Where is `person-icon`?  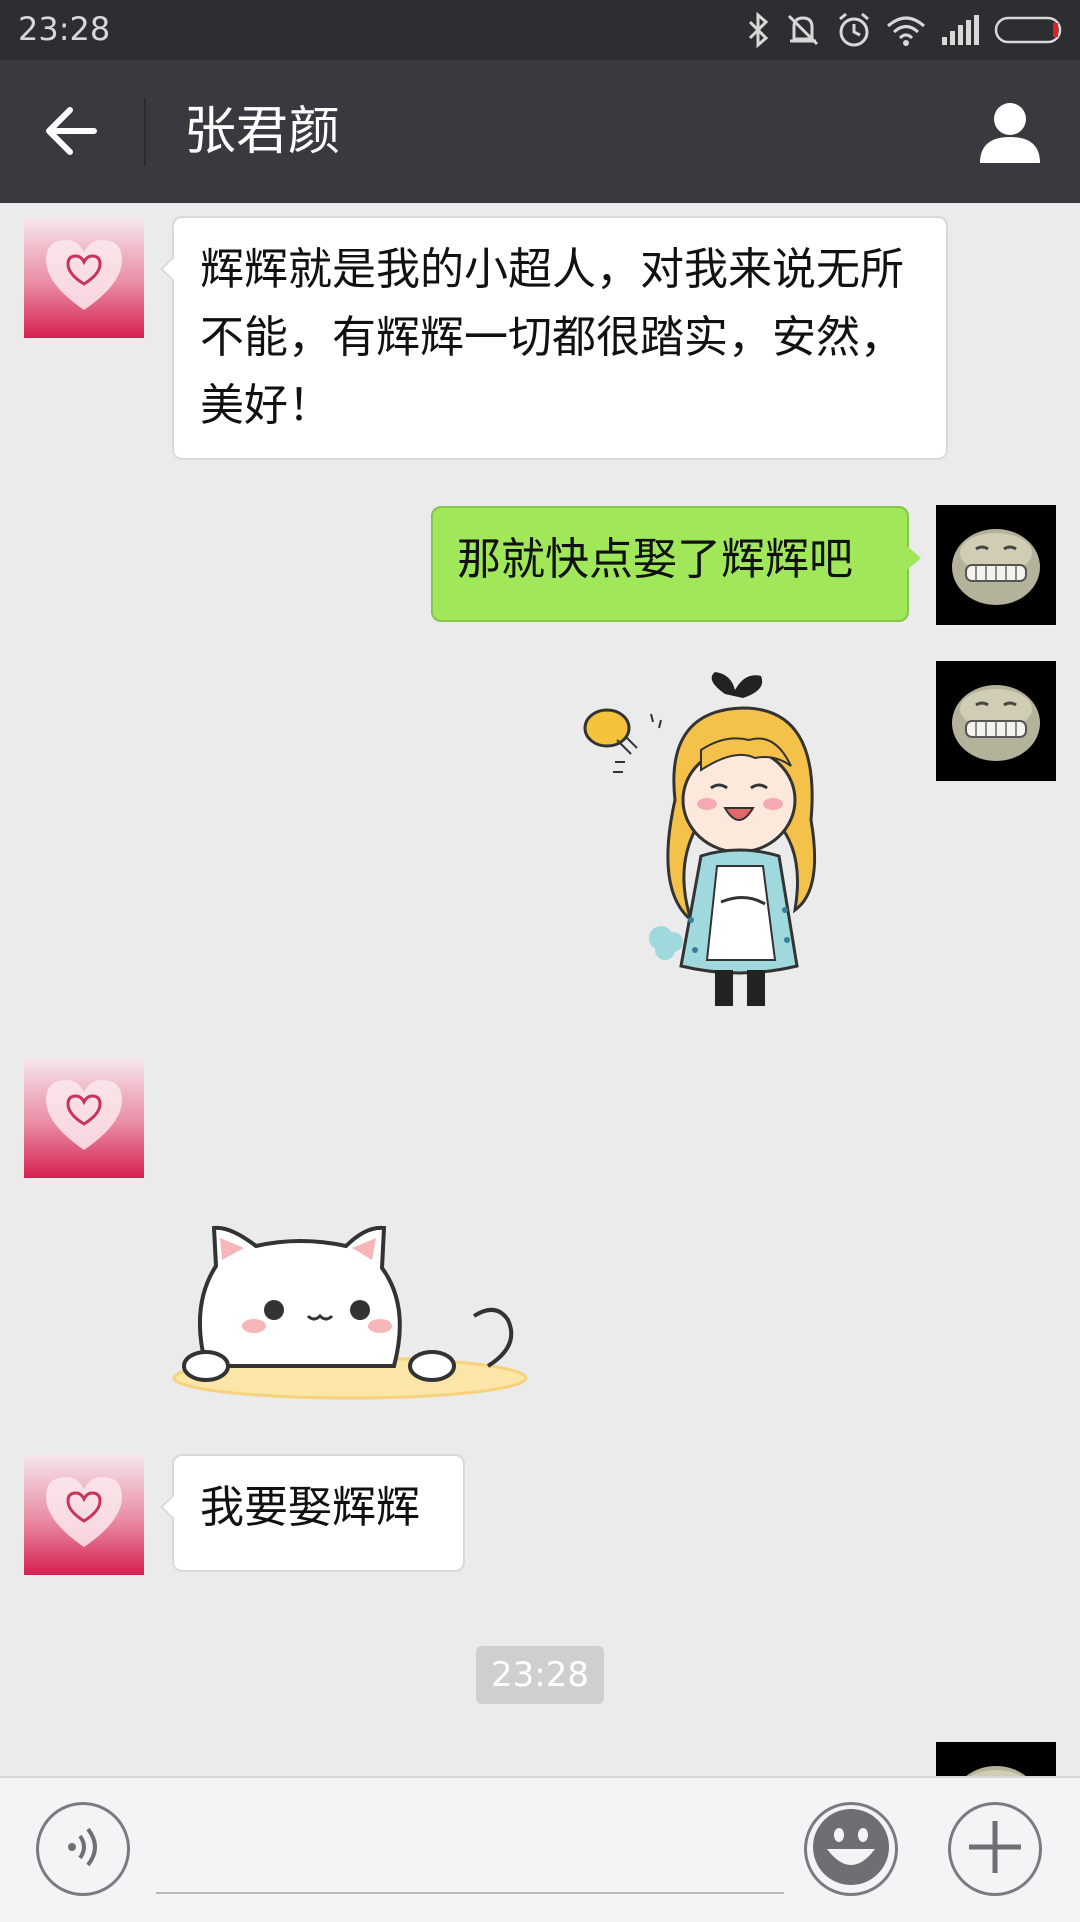 person-icon is located at coordinates (1010, 134).